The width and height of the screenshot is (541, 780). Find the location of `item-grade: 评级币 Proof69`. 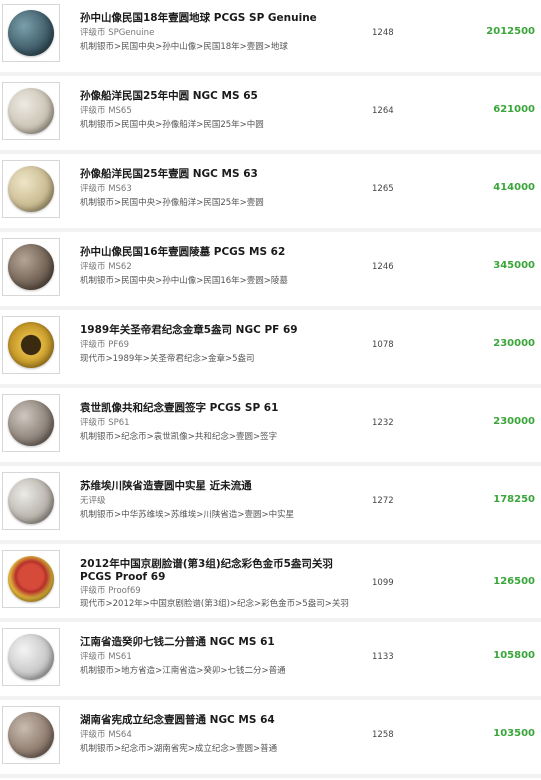

item-grade: 评级币 Proof69 is located at coordinates (110, 591).